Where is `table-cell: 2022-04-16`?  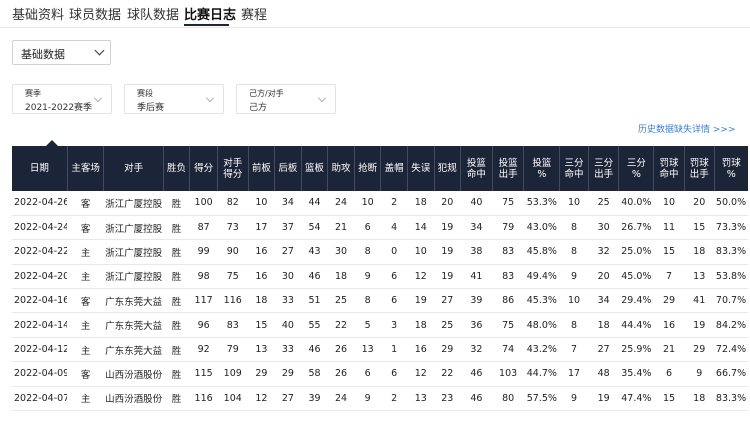
table-cell: 2022-04-16 is located at coordinates (41, 301).